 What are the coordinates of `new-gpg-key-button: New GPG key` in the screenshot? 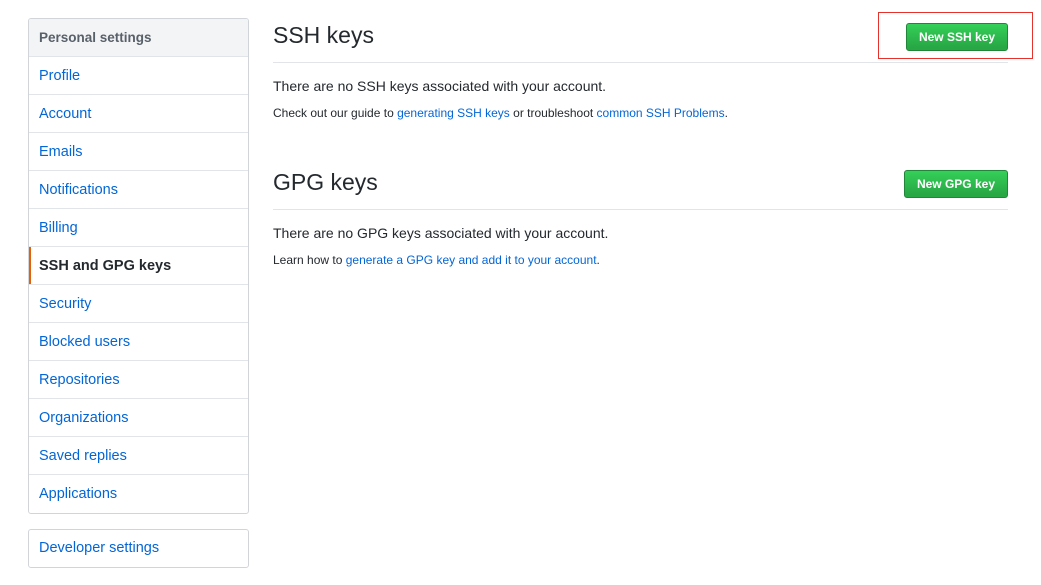 It's located at (955, 184).